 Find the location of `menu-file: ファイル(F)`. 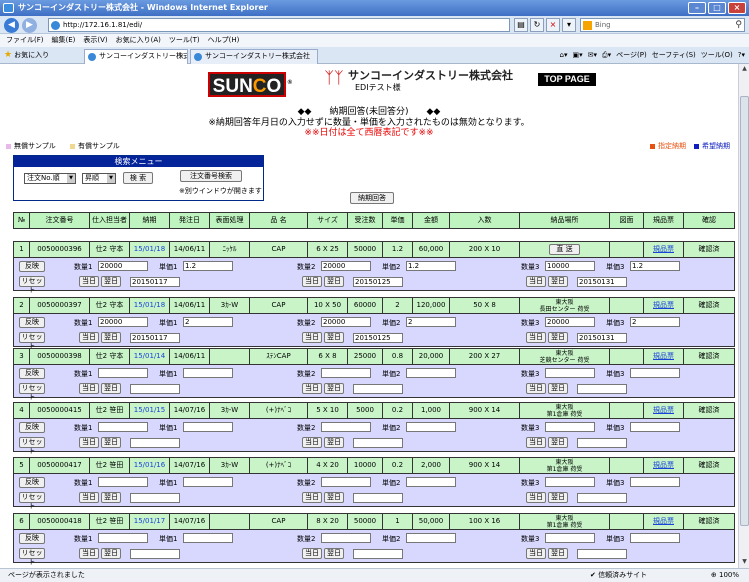

menu-file: ファイル(F) is located at coordinates (25, 40).